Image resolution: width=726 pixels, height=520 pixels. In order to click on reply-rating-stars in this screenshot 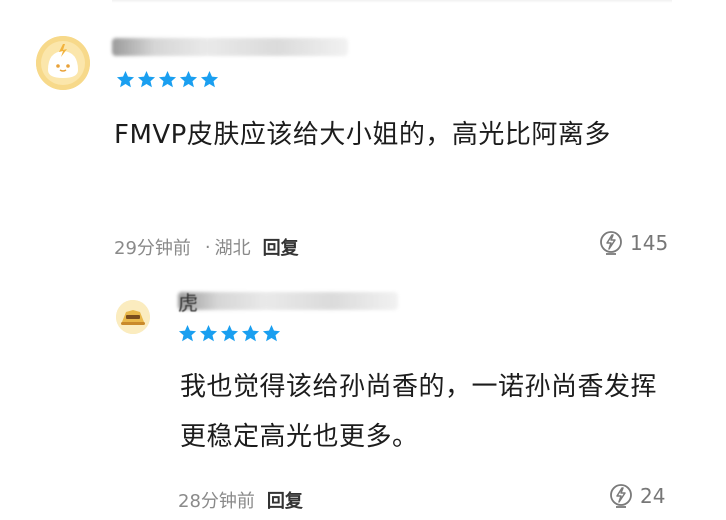, I will do `click(229, 333)`.